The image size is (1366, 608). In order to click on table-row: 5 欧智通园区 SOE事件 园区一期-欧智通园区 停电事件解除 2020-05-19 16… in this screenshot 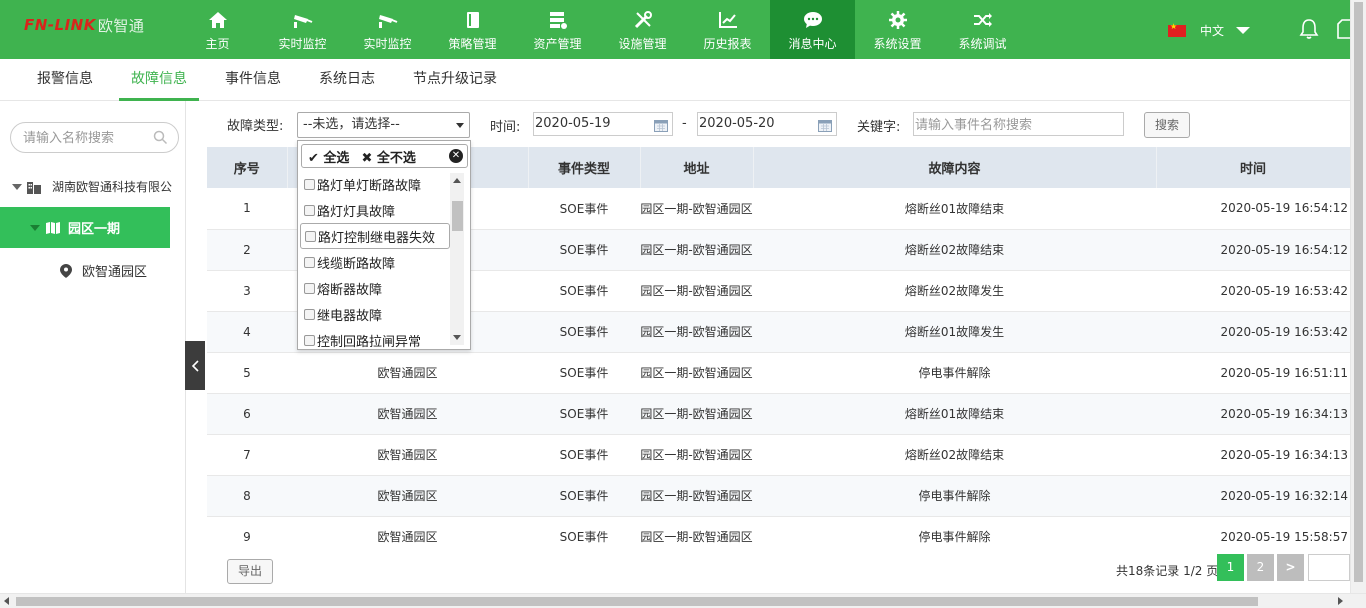, I will do `click(778, 373)`.